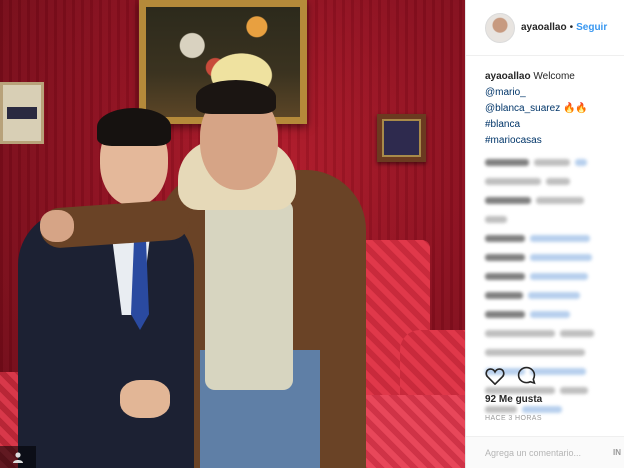 The width and height of the screenshot is (624, 468). What do you see at coordinates (575, 108) in the screenshot?
I see `fire-emoji: 🔥🔥` at bounding box center [575, 108].